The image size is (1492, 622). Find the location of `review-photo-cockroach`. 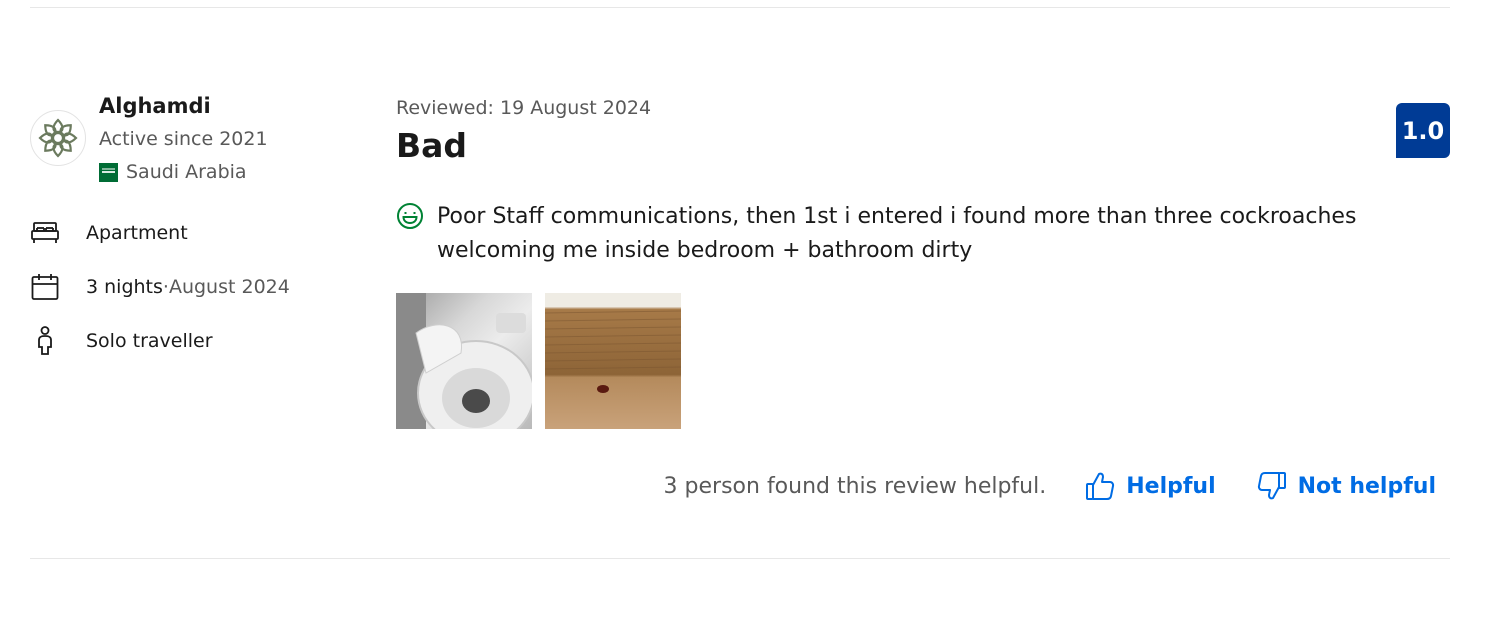

review-photo-cockroach is located at coordinates (613, 361).